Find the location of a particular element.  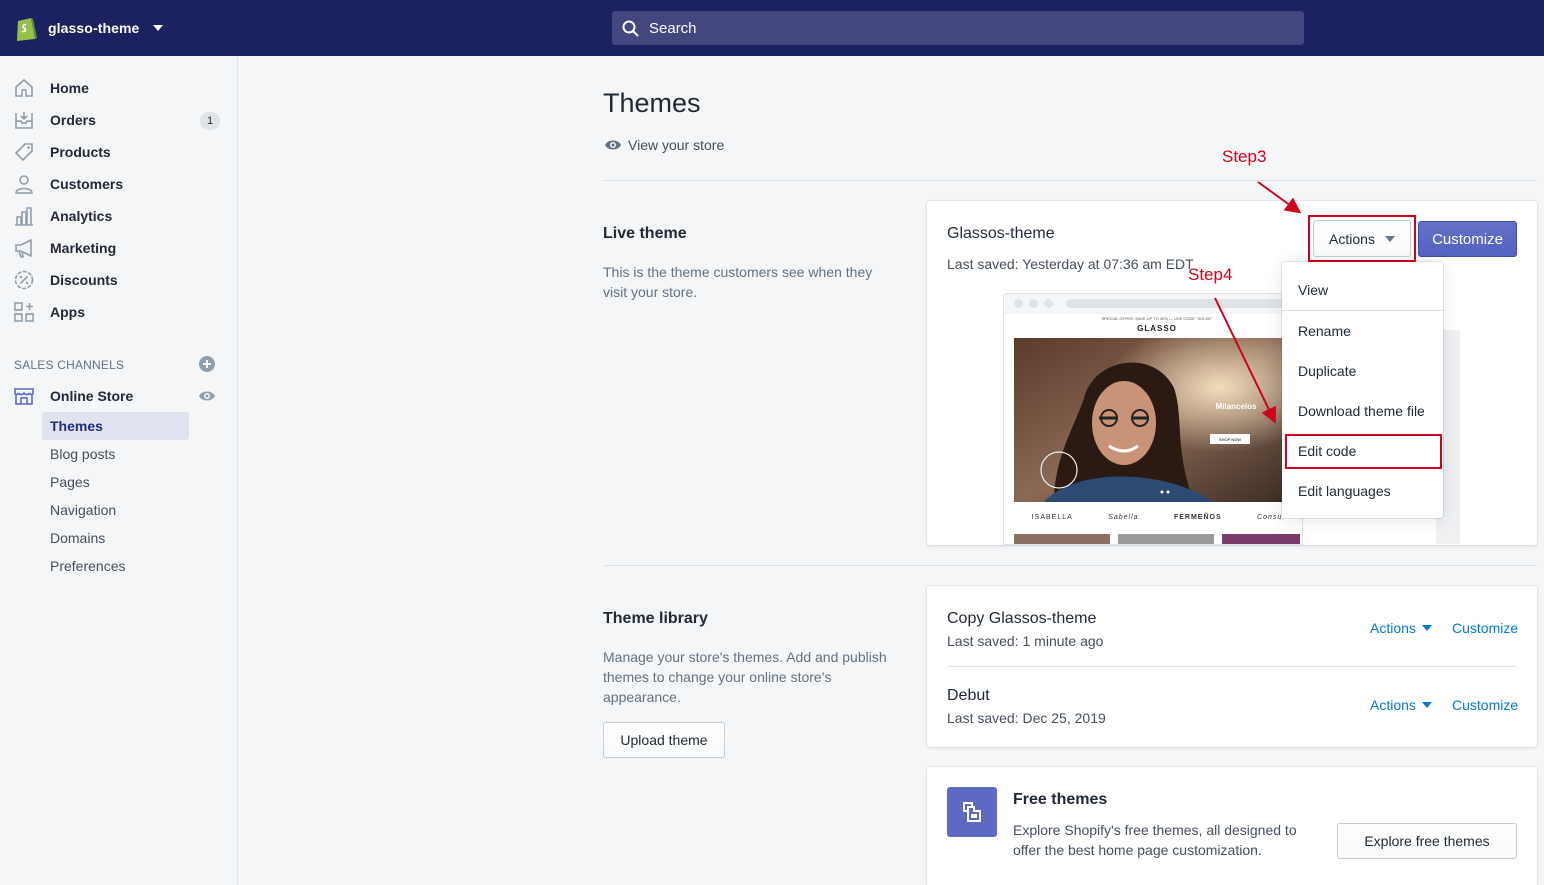

menu-item-view: View is located at coordinates (1362, 290).